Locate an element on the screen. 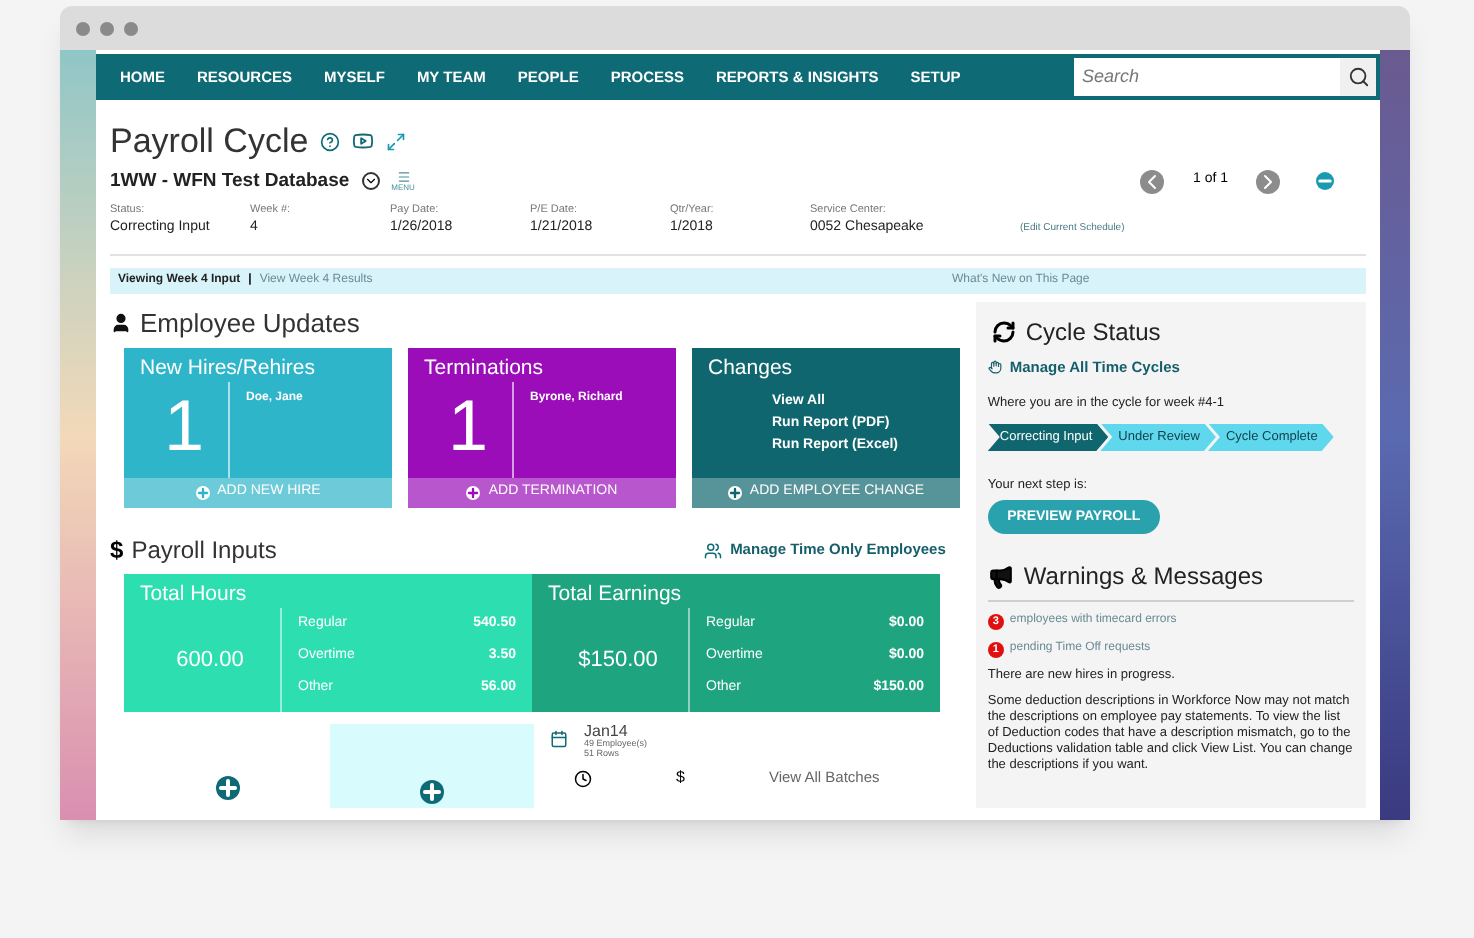 This screenshot has height=938, width=1474. collapse-icon is located at coordinates (1325, 181).